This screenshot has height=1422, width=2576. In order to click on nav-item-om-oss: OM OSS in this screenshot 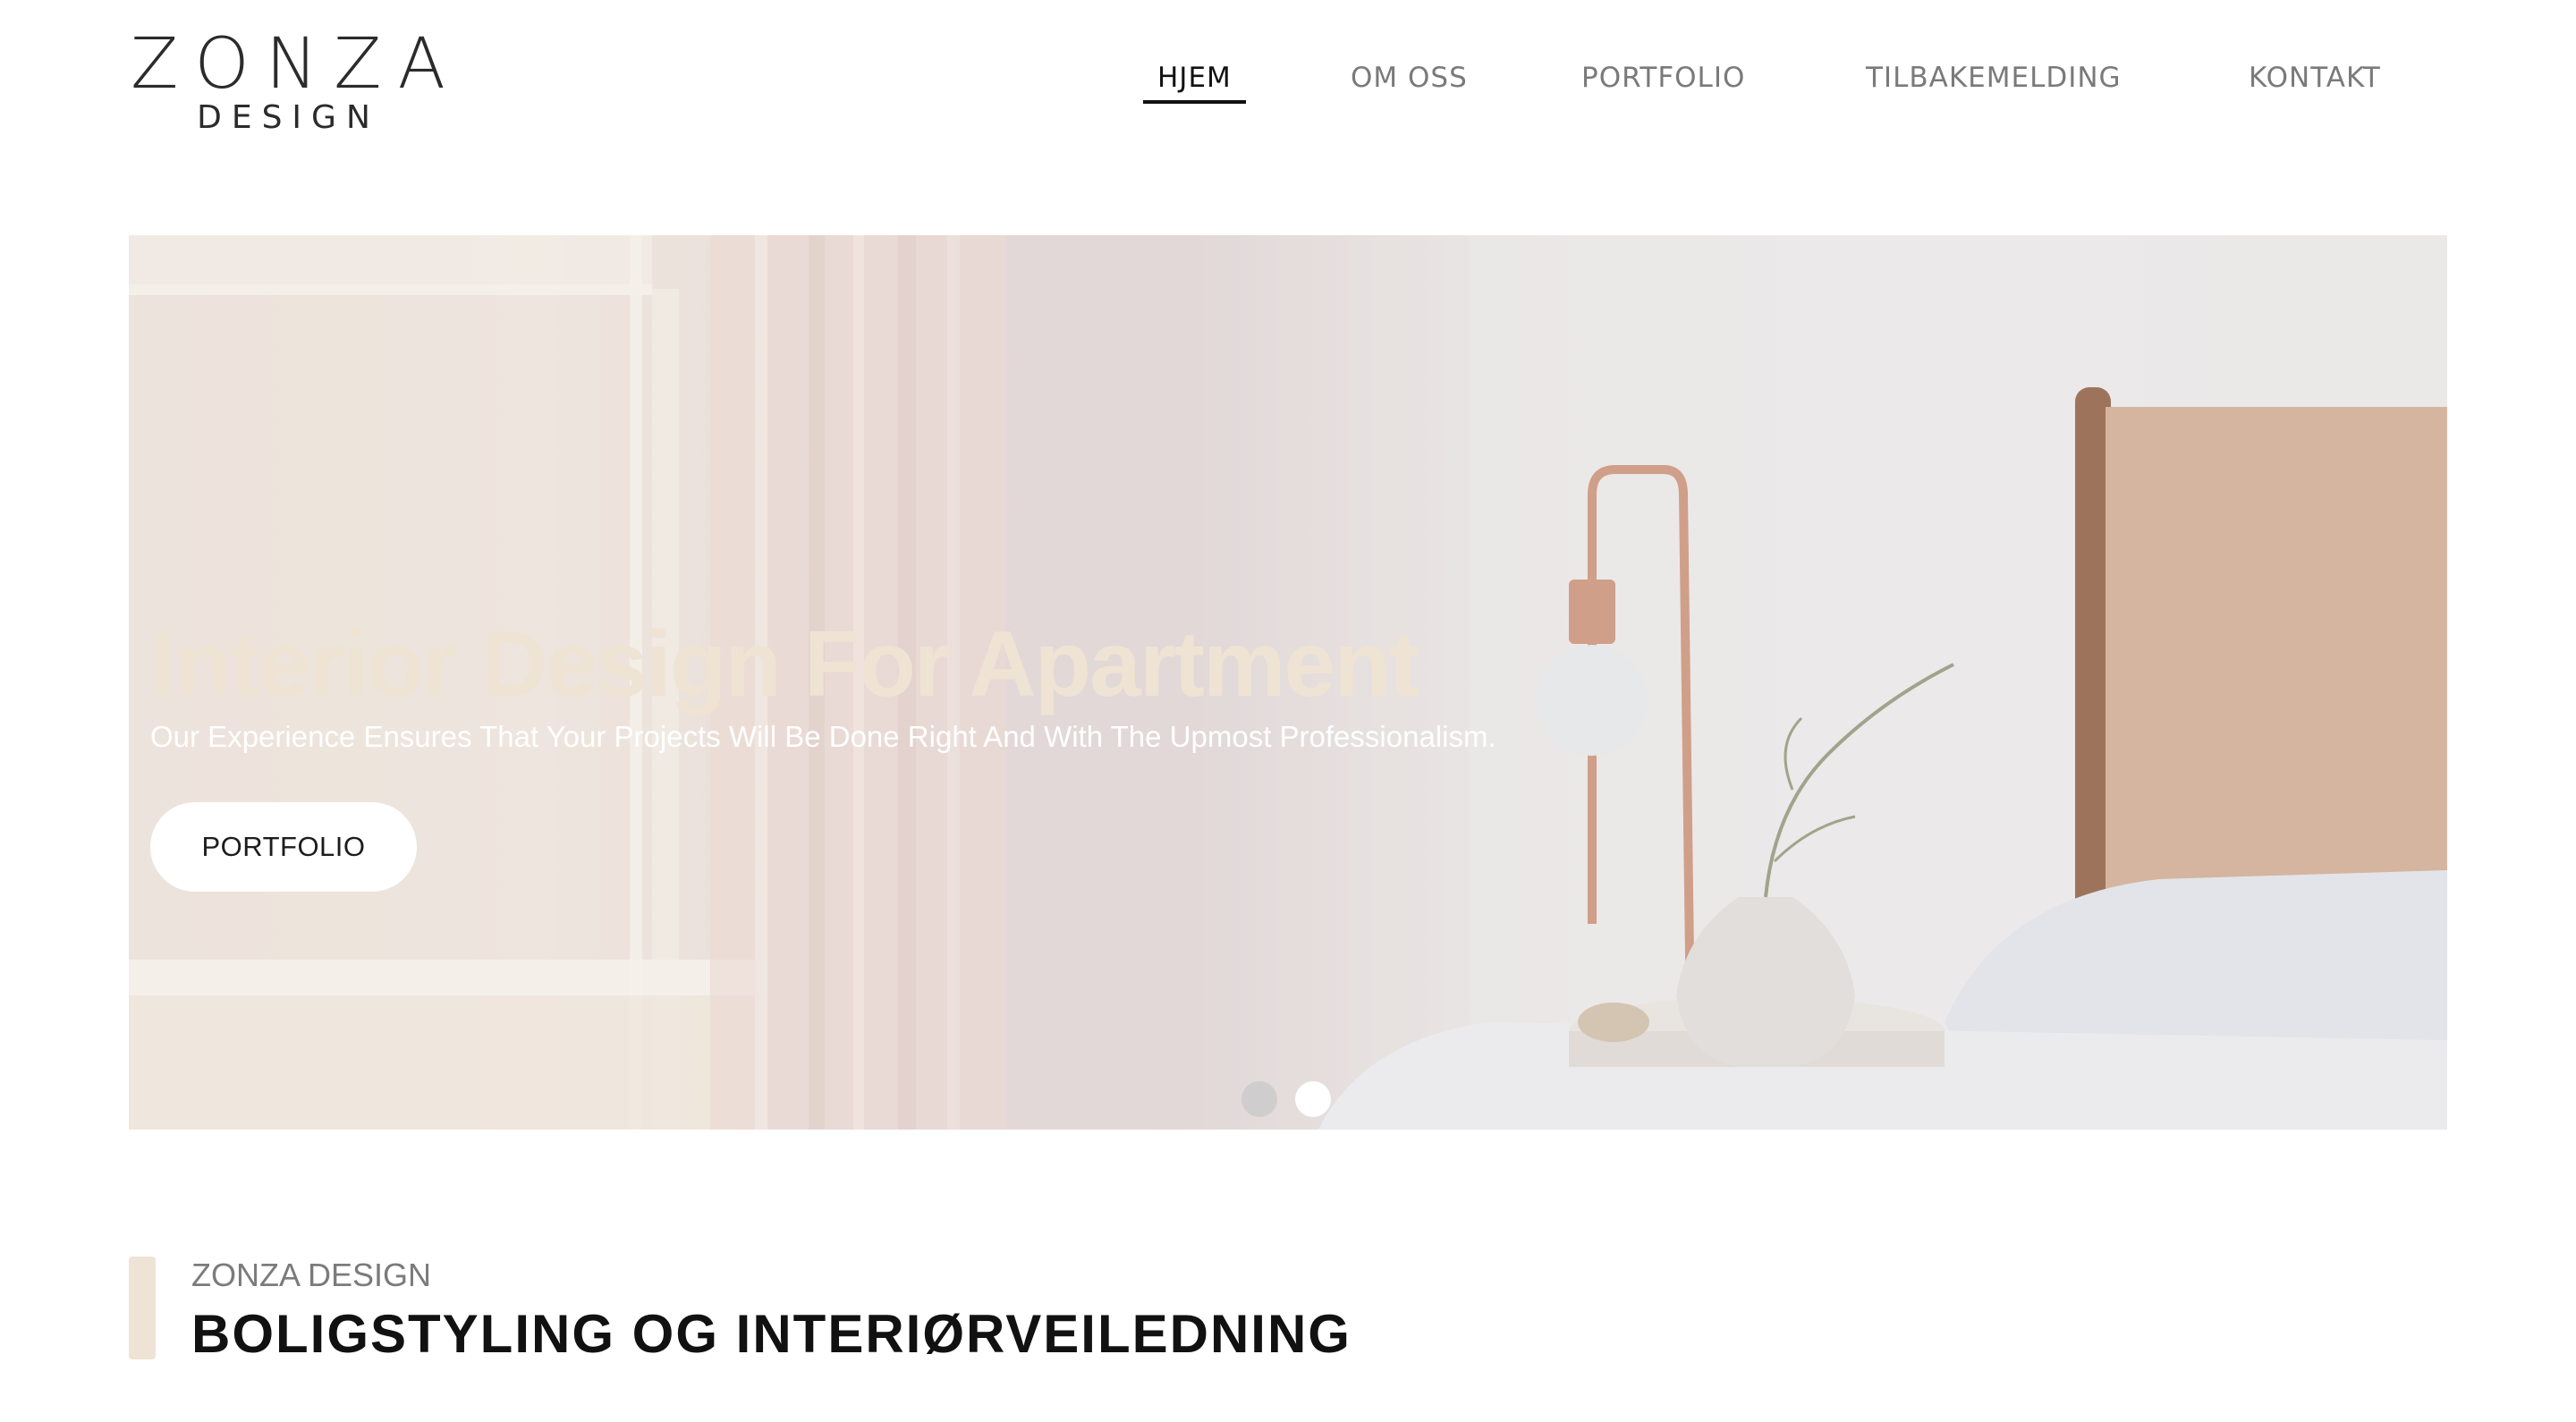, I will do `click(1409, 77)`.